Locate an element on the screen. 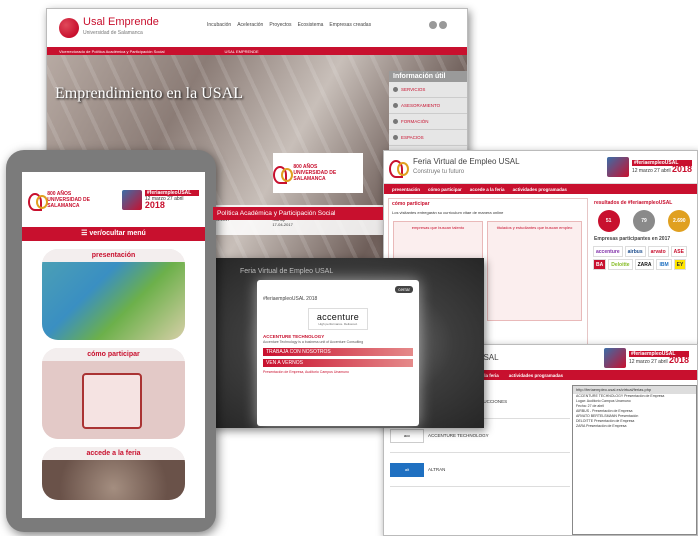 This screenshot has width=698, height=536. company-logo: ASE is located at coordinates (678, 251).